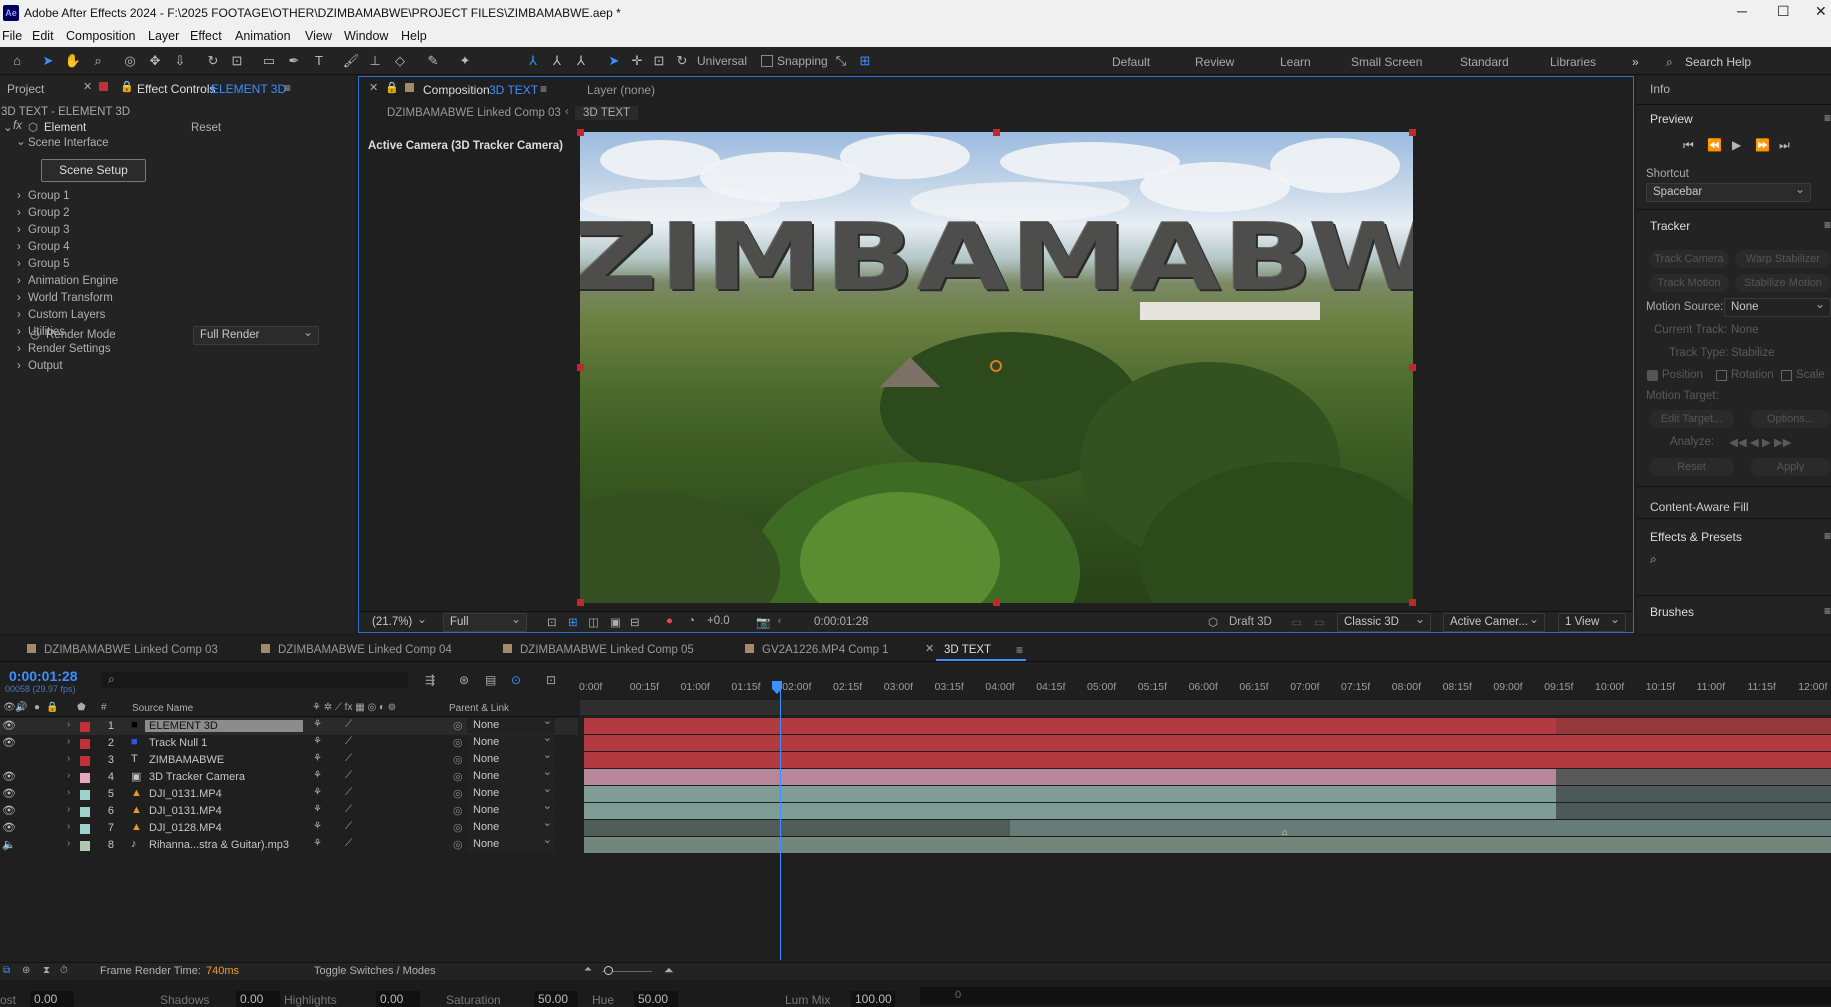  Describe the element at coordinates (1384, 621) in the screenshot. I see `renderer-dropdown: Classic 3D` at that location.